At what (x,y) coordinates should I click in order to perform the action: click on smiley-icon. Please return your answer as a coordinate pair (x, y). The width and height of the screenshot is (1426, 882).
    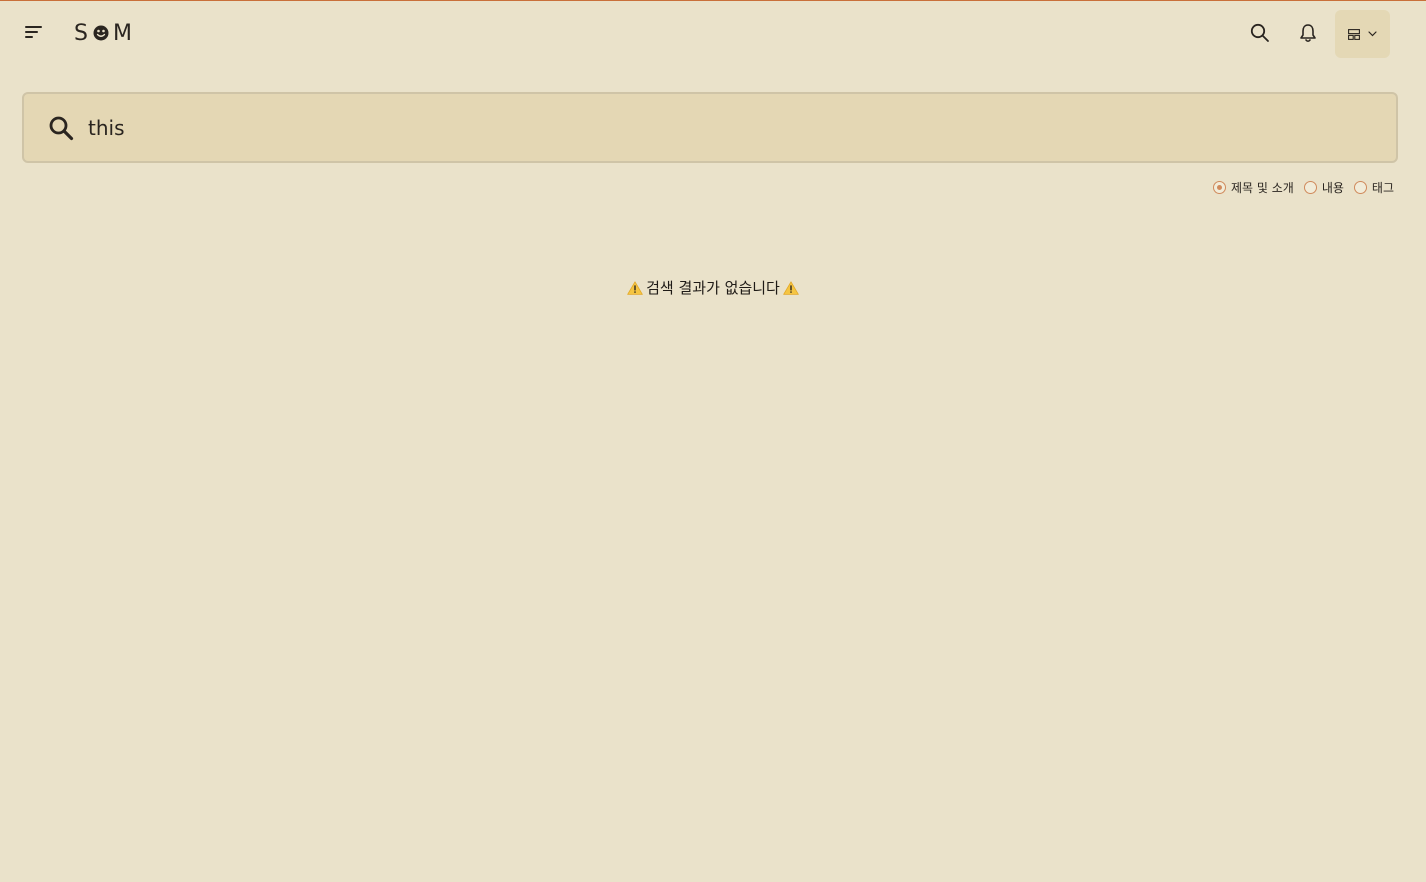
    Looking at the image, I should click on (101, 33).